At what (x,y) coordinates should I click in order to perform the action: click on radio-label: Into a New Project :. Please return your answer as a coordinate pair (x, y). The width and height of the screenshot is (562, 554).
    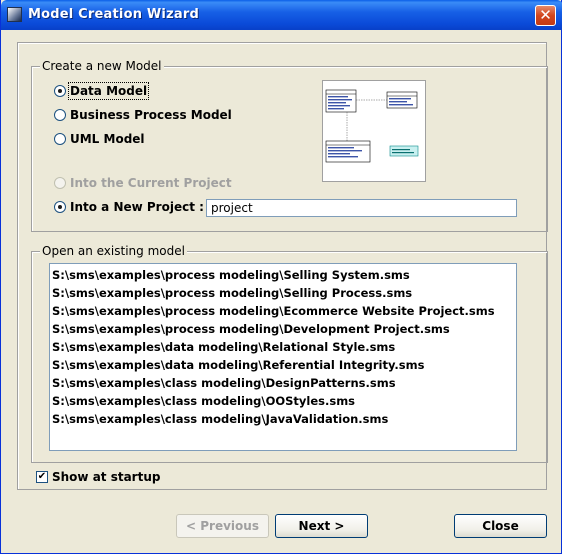
    Looking at the image, I should click on (137, 207).